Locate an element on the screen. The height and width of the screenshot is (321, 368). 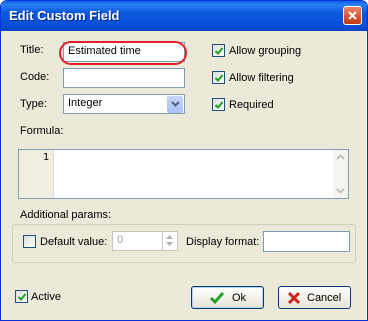
default-value-label: Default value: is located at coordinates (74, 242).